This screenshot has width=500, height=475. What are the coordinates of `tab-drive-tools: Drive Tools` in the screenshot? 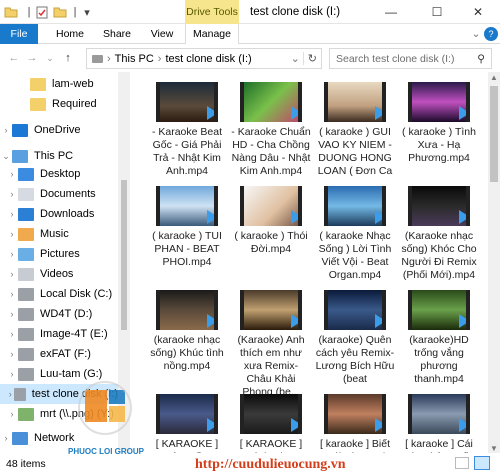 It's located at (212, 12).